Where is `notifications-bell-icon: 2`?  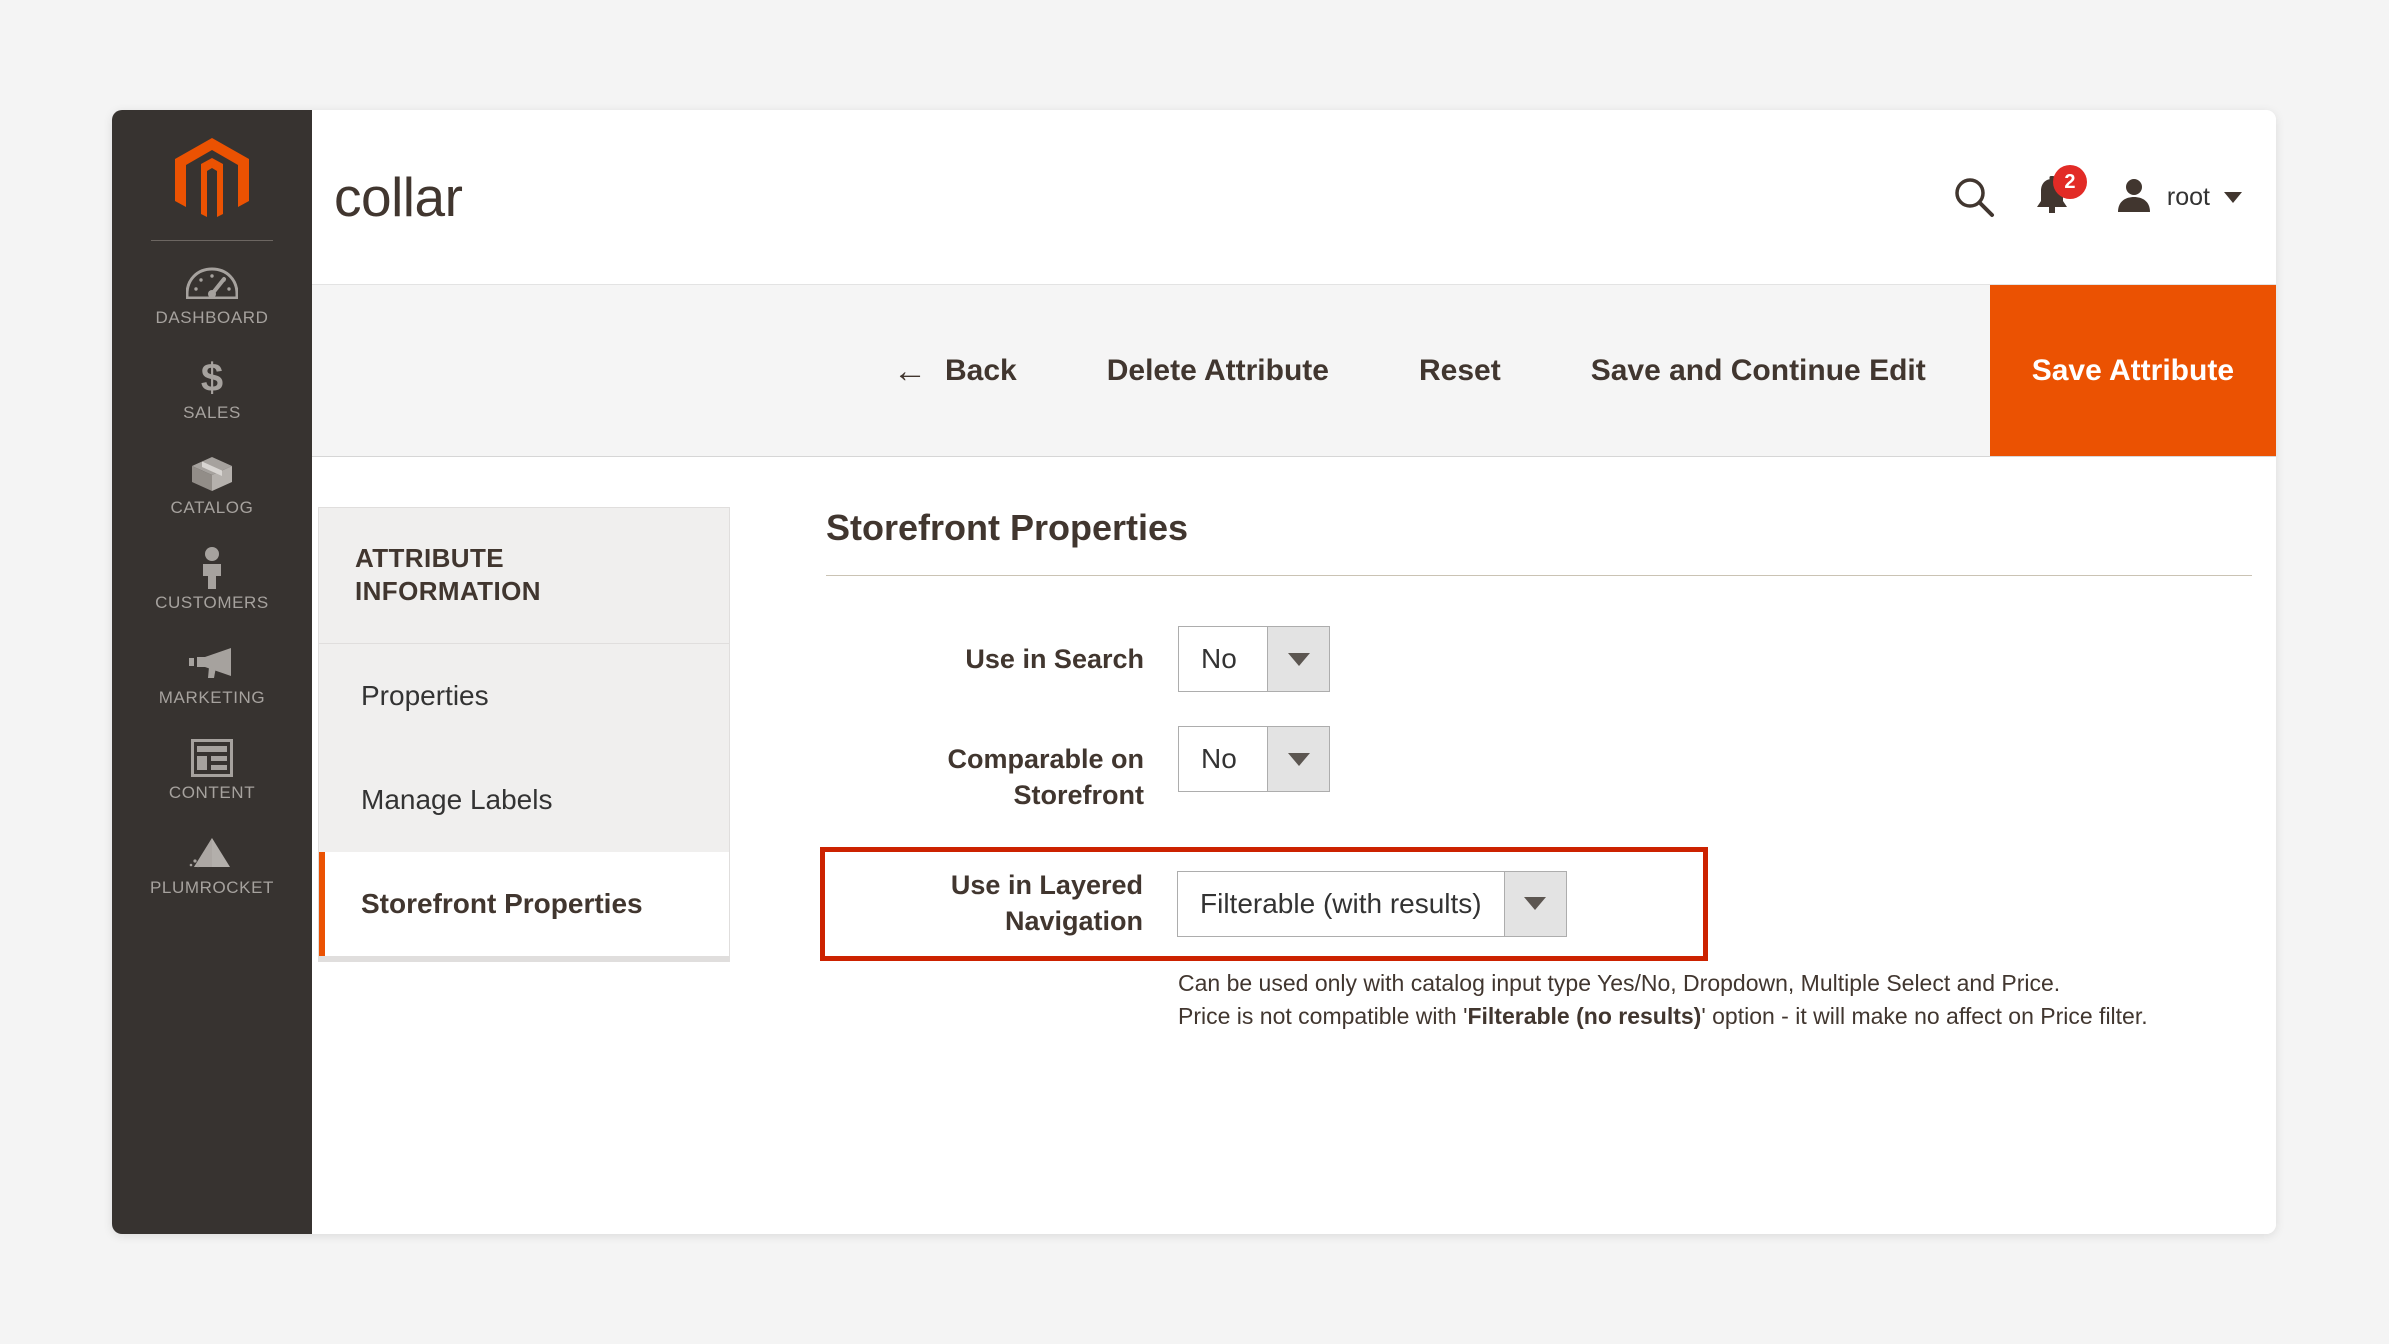
notifications-bell-icon: 2 is located at coordinates (2060, 191).